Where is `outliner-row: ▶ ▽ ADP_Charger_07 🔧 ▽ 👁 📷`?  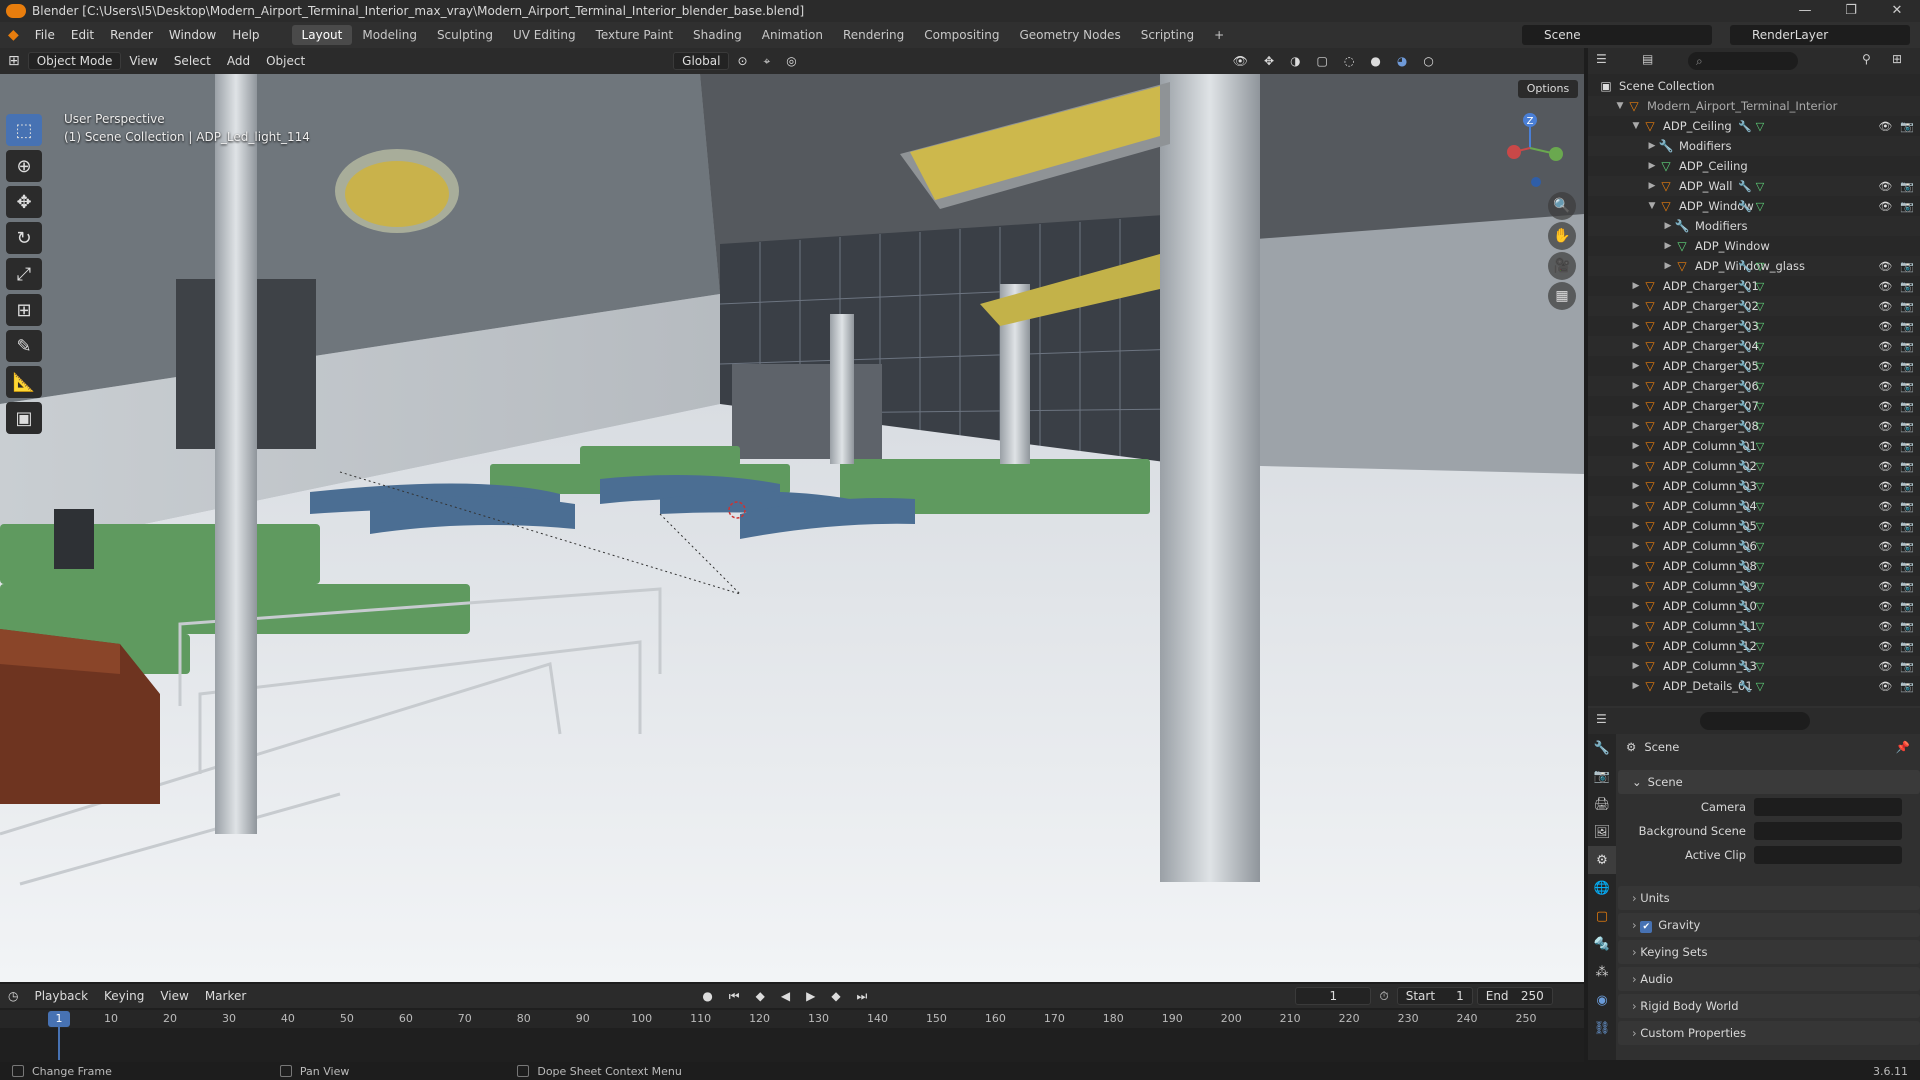
outliner-row: ▶ ▽ ADP_Charger_07 🔧 ▽ 👁 📷 is located at coordinates (1754, 406).